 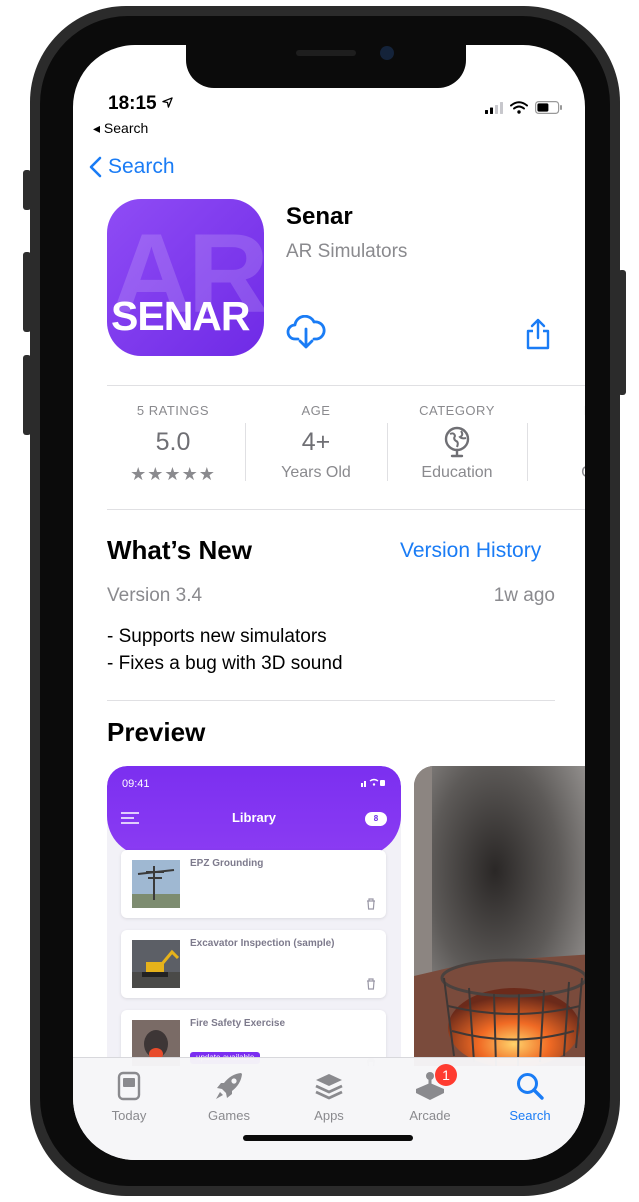 I want to click on tab-search: Search, so click(x=530, y=1095).